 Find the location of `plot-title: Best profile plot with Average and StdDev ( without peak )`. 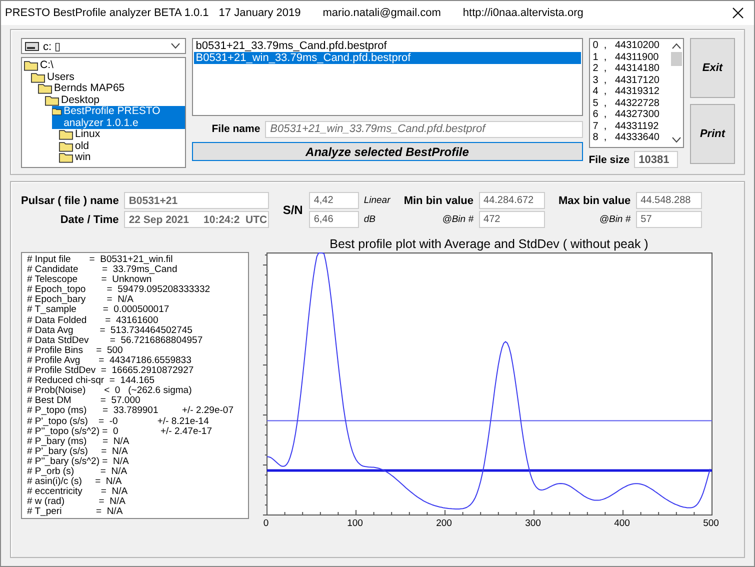

plot-title: Best profile plot with Average and StdDev ( without peak ) is located at coordinates (489, 244).